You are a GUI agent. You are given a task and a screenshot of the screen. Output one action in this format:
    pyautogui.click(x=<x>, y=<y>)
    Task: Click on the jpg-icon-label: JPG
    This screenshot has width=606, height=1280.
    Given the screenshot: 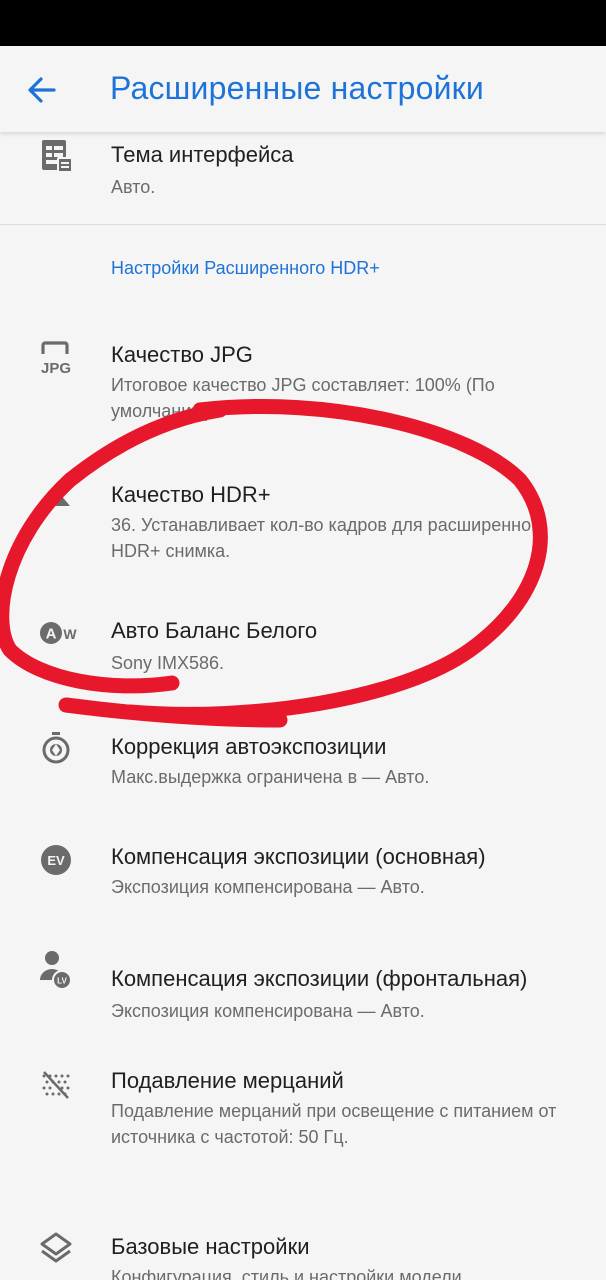 What is the action you would take?
    pyautogui.click(x=56, y=368)
    